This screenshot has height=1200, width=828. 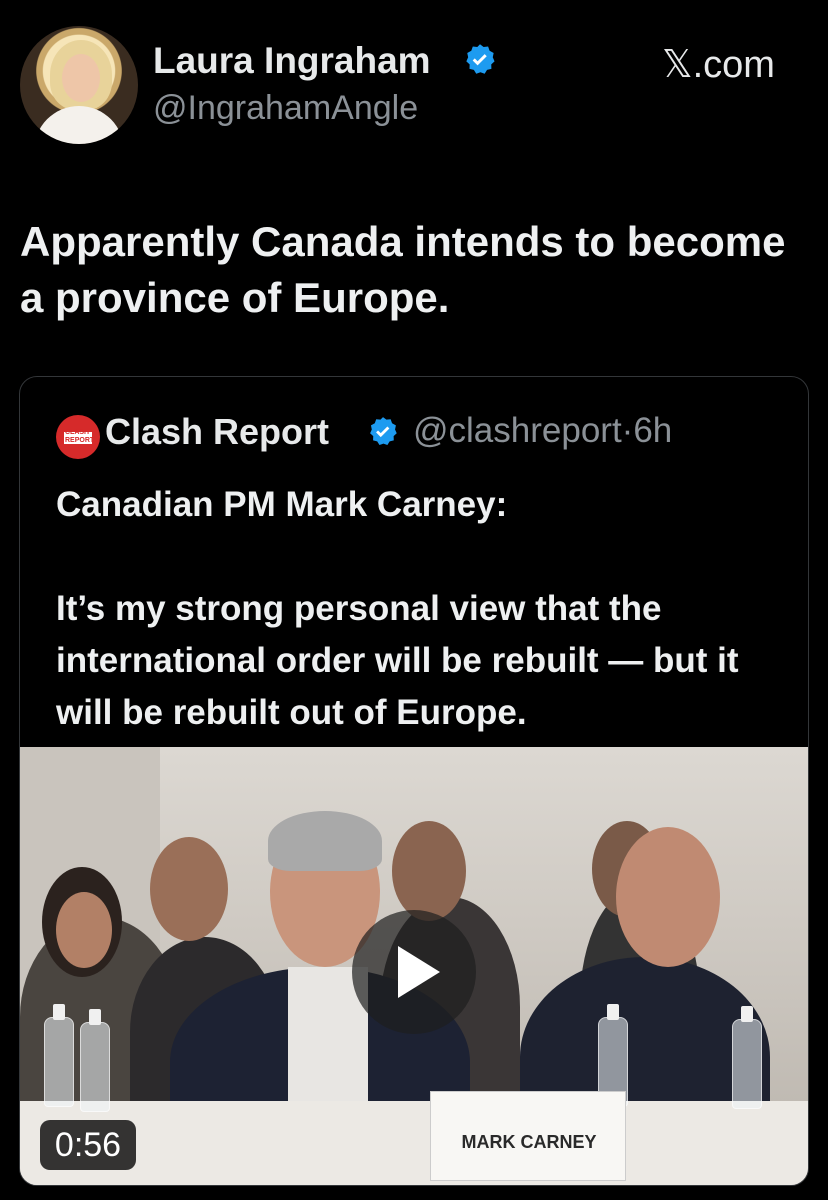 I want to click on site-label: 𝕏.com, so click(x=718, y=65).